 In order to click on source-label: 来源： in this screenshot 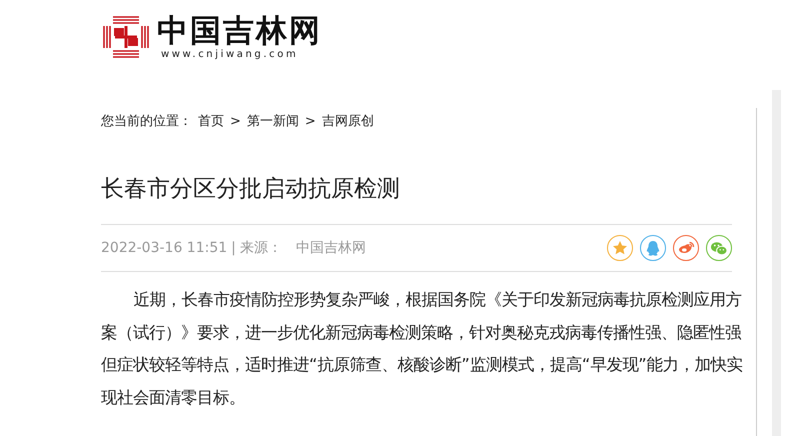, I will do `click(261, 248)`.